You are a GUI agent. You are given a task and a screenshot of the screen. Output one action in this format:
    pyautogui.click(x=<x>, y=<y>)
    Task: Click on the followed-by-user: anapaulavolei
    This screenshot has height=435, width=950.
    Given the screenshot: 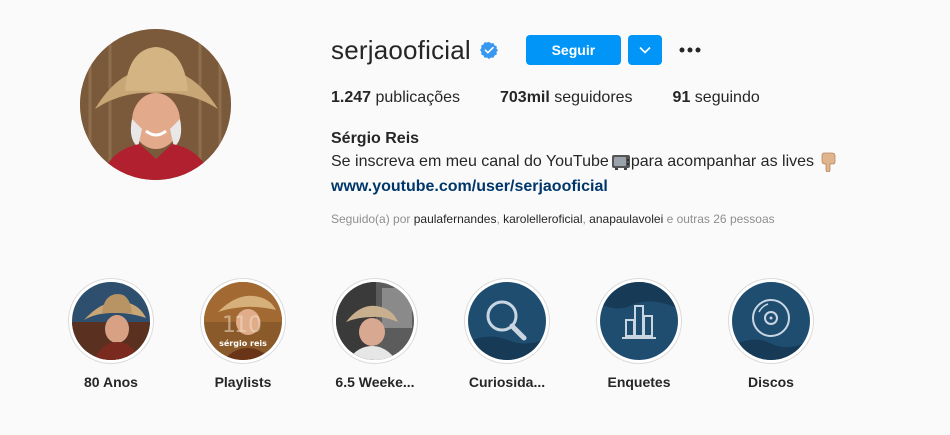 What is the action you would take?
    pyautogui.click(x=626, y=219)
    